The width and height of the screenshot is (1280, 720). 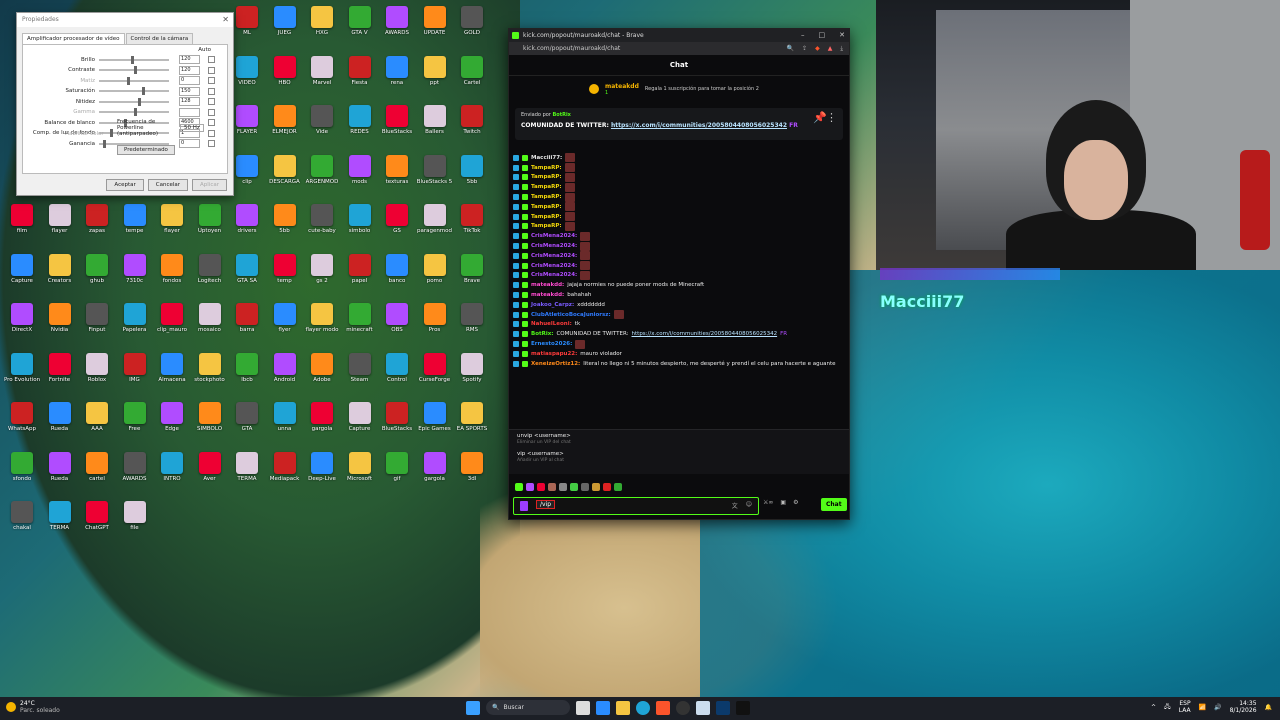 I want to click on desktop-icon: zapas, so click(x=97, y=219).